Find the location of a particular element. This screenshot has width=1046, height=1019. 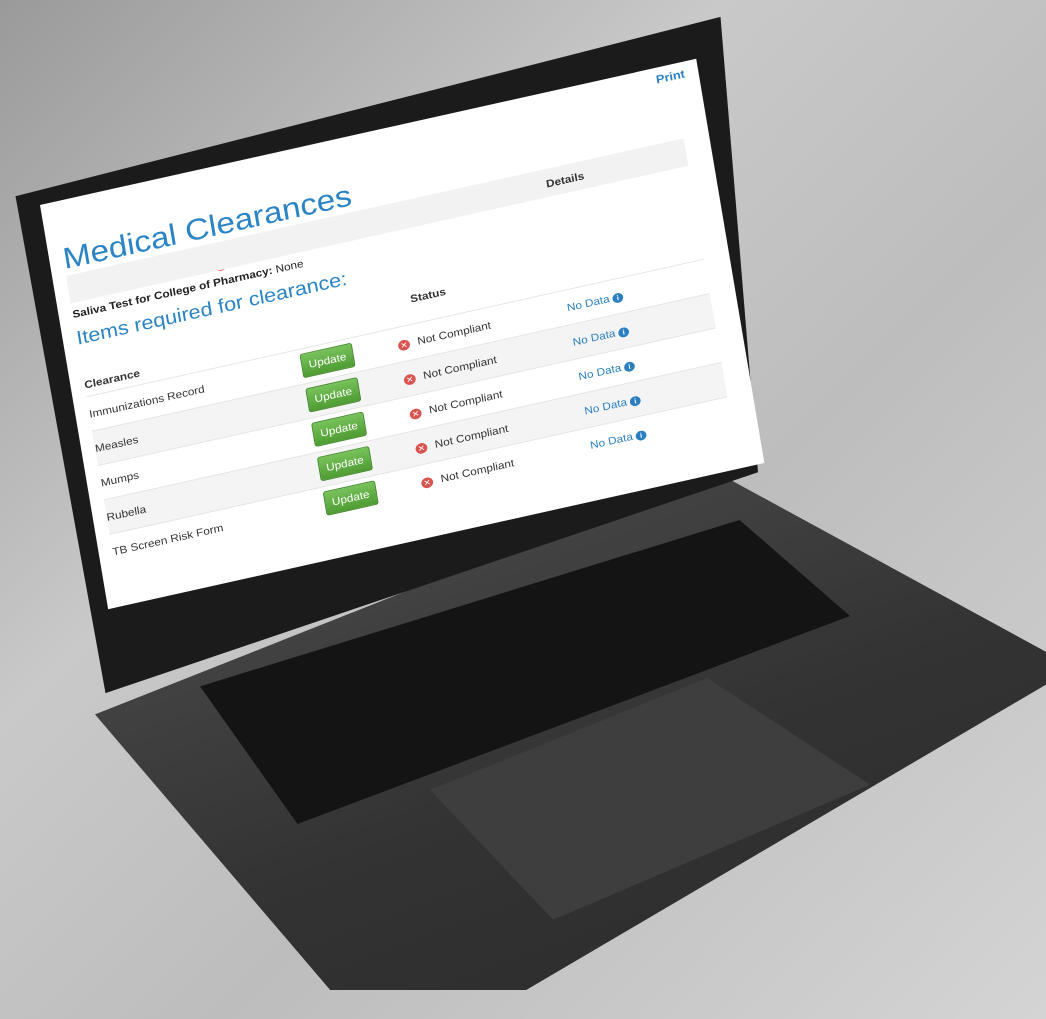

clearance-name: Measles is located at coordinates (117, 444).